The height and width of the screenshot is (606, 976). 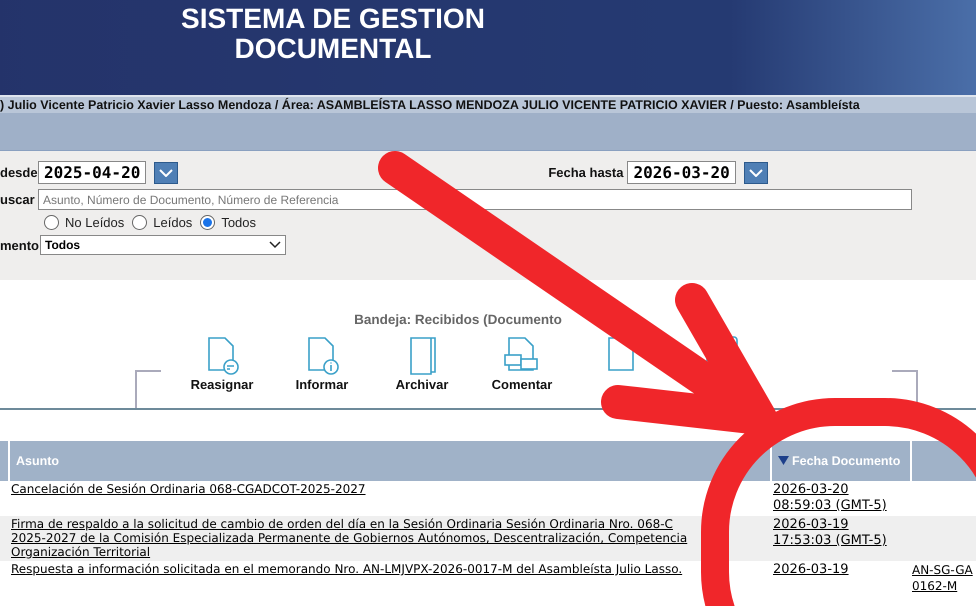 I want to click on toolbar-action: Informar, so click(x=322, y=363).